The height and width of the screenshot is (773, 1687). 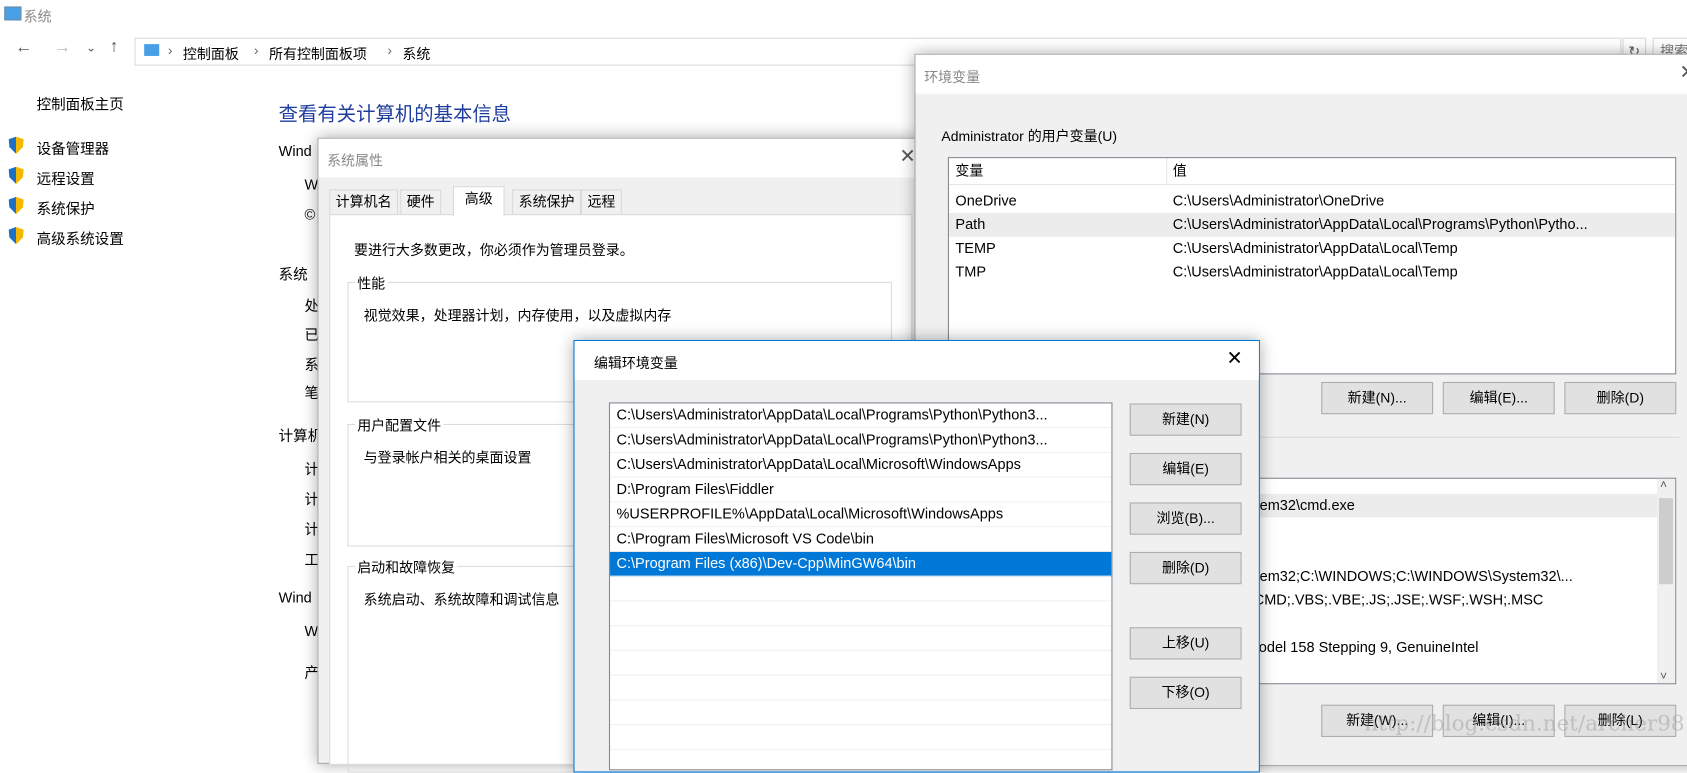 What do you see at coordinates (355, 160) in the screenshot?
I see `dialog-title: 系统属性` at bounding box center [355, 160].